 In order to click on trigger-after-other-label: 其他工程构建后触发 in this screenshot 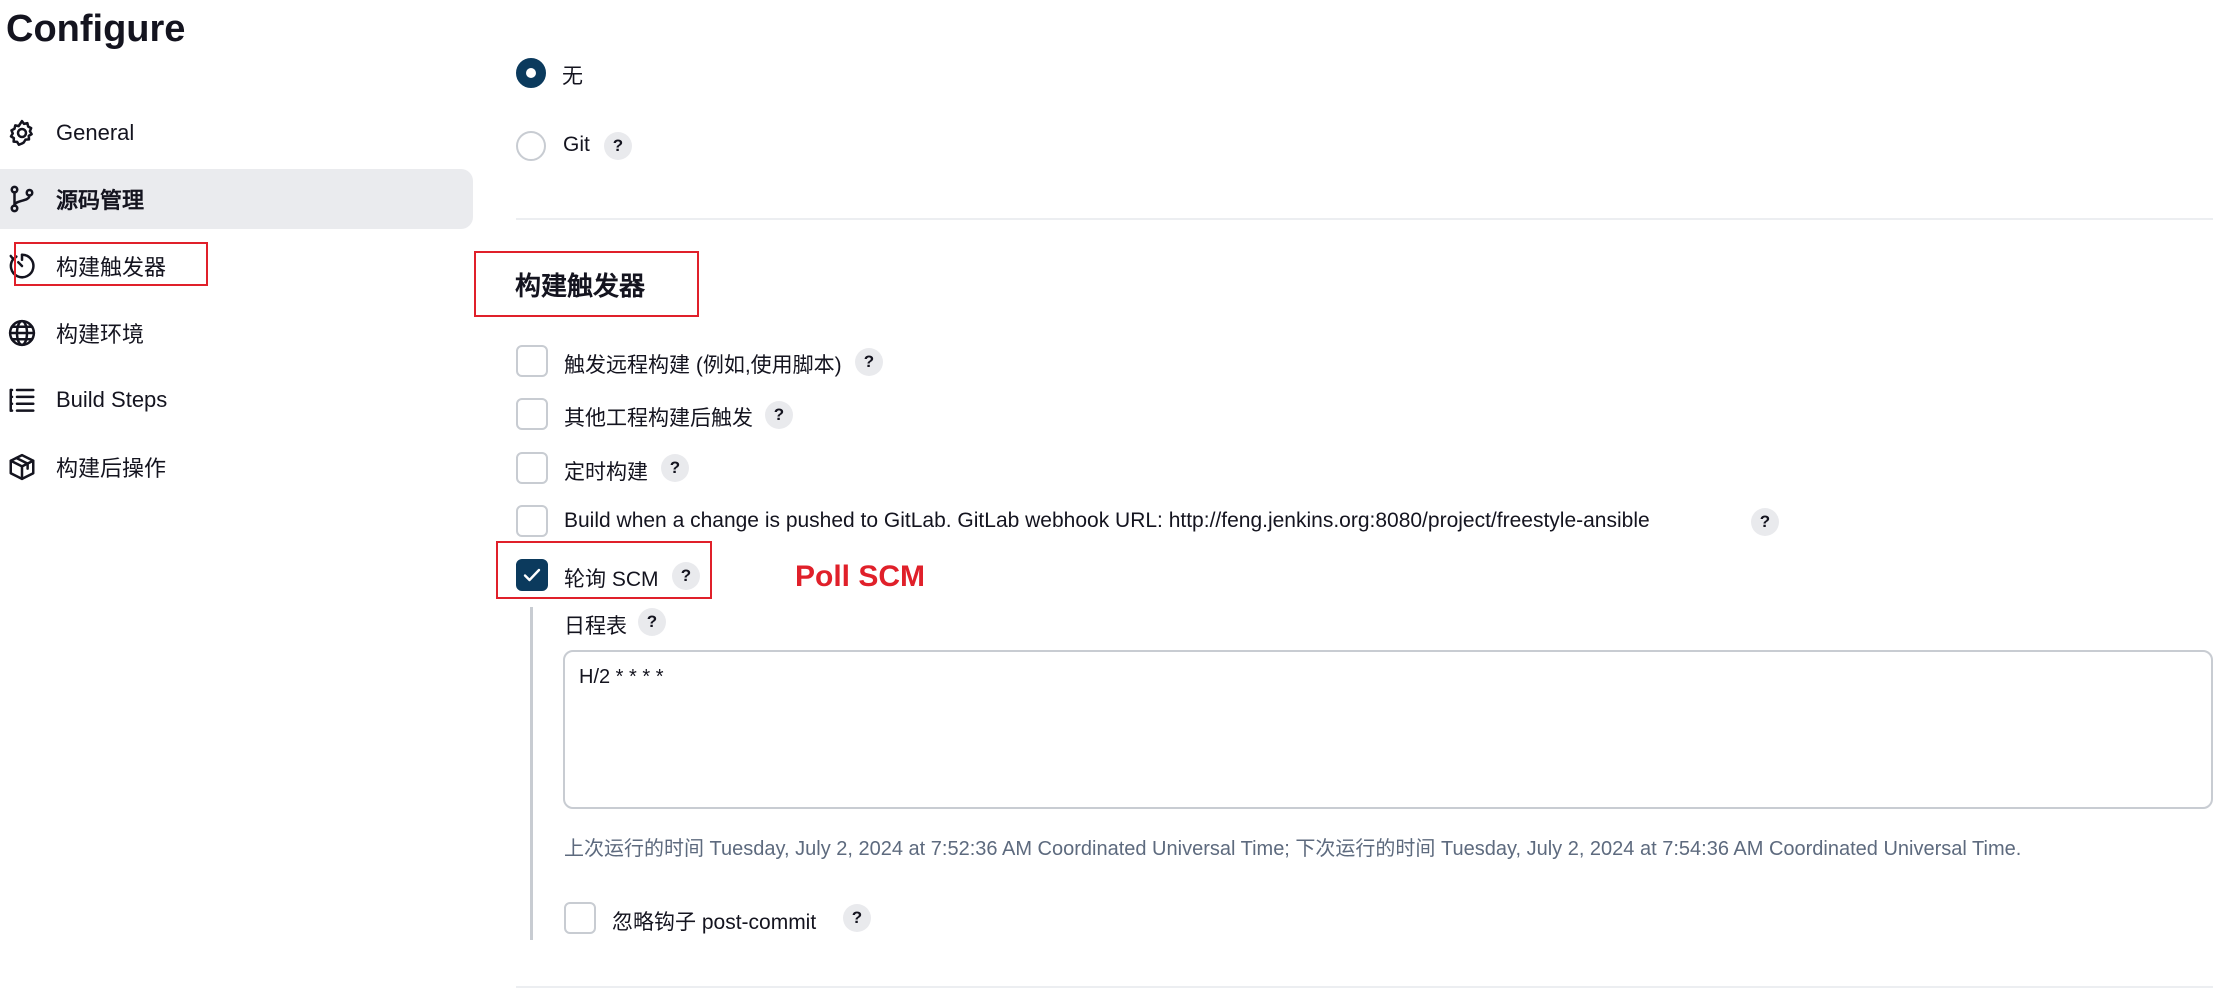, I will do `click(658, 418)`.